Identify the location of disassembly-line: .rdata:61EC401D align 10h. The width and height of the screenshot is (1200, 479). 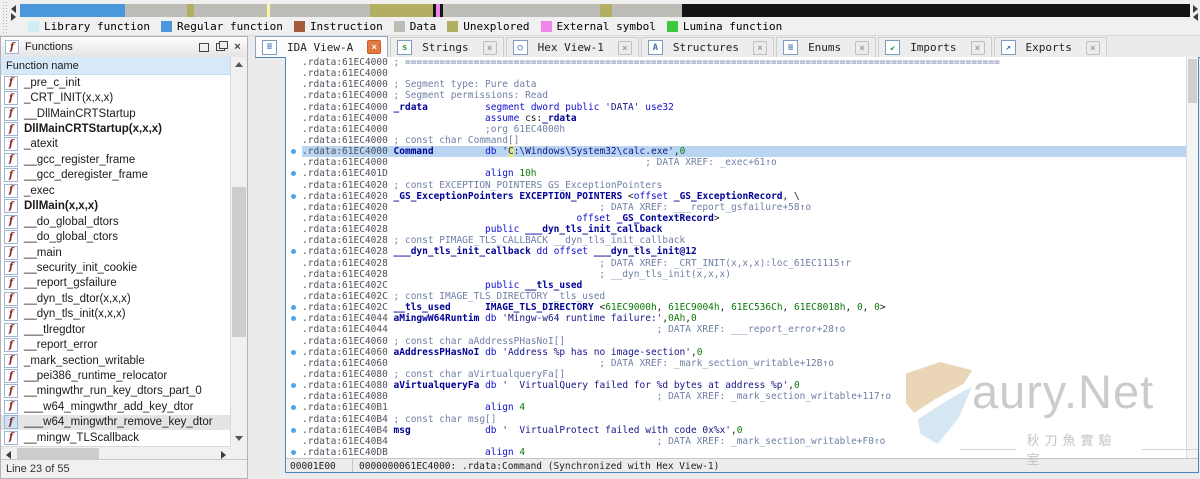
(742, 173).